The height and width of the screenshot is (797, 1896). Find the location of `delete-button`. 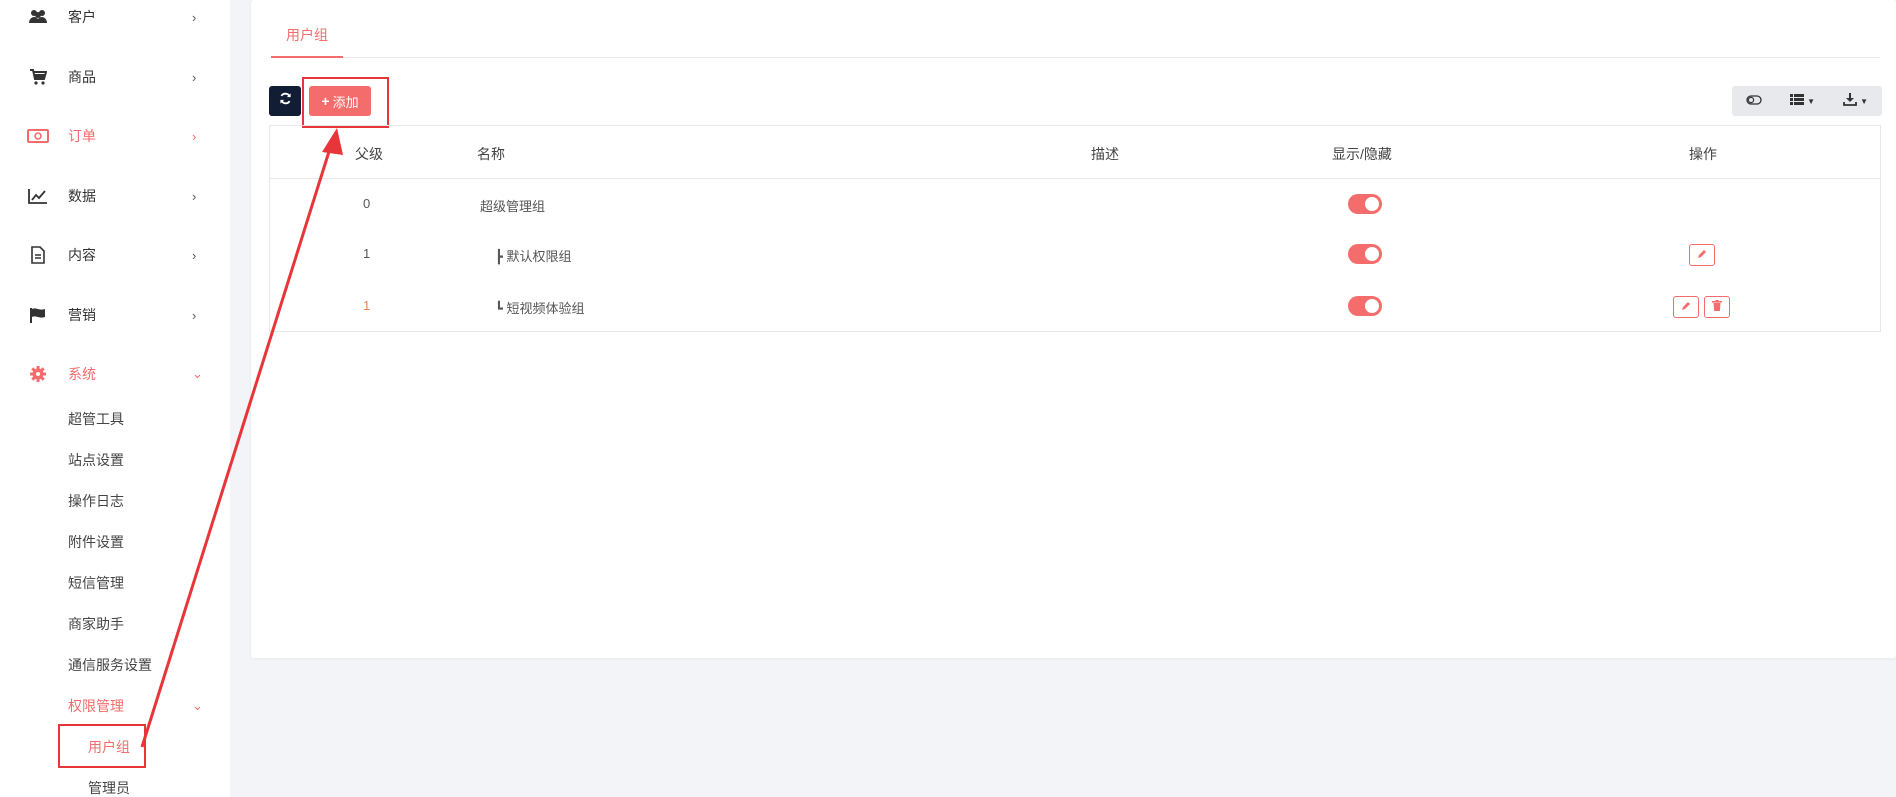

delete-button is located at coordinates (1717, 307).